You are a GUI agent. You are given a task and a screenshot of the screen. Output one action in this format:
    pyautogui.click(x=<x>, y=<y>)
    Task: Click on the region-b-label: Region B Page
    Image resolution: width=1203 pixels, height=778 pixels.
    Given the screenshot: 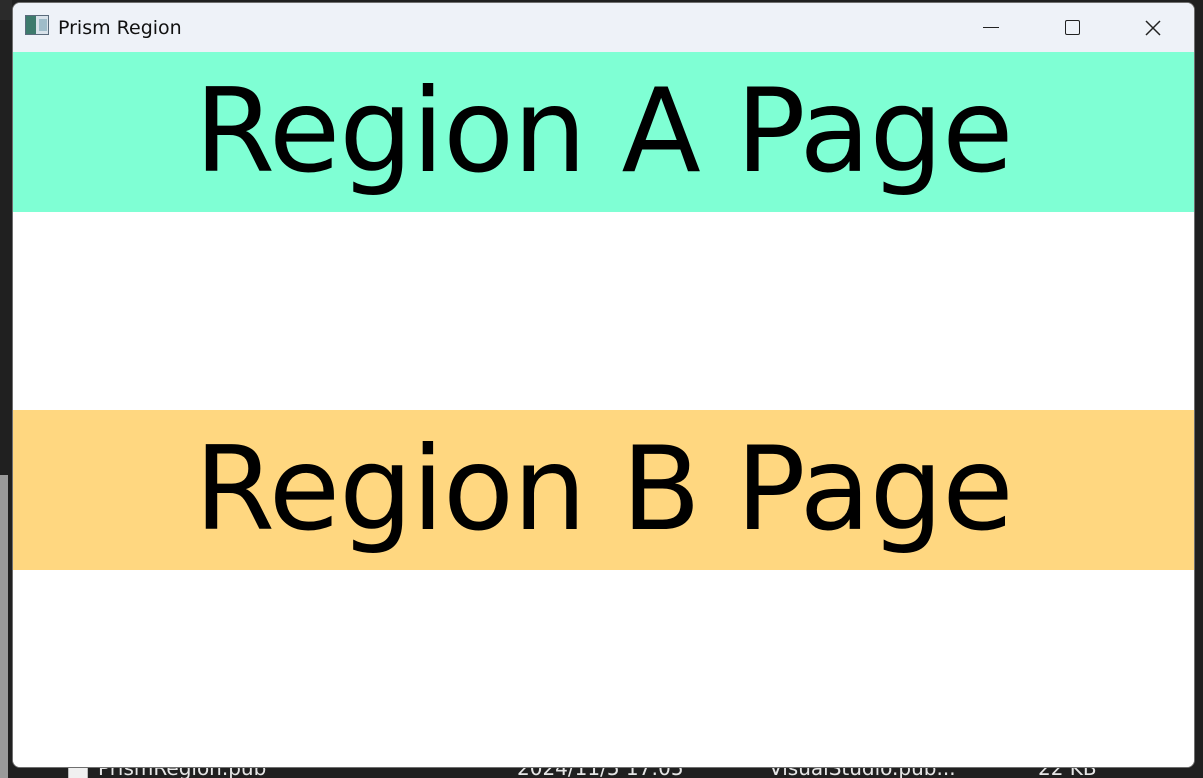 What is the action you would take?
    pyautogui.click(x=603, y=489)
    